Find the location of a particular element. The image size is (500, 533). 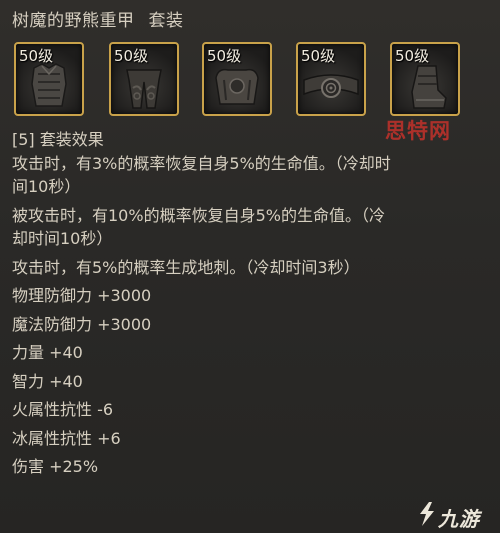

set-effect-line: 攻击时，有3%的概率恢复自身5%的生命值。（冷却时 is located at coordinates (201, 163).